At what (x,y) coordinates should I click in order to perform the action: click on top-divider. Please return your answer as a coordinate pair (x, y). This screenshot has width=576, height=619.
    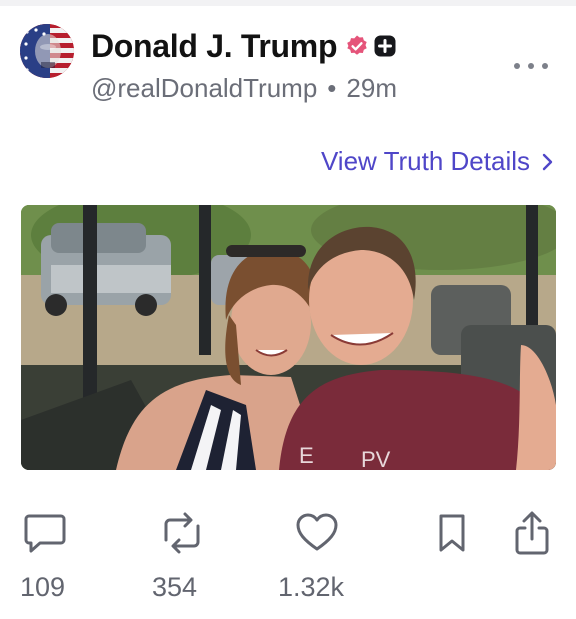
    Looking at the image, I should click on (288, 3).